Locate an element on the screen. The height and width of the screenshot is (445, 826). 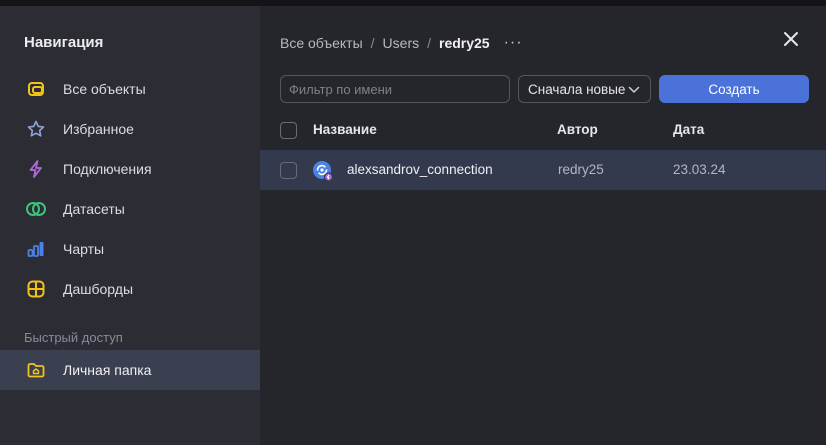
breadcrumb: Все объекты / Users / redry25 ··· is located at coordinates (401, 43).